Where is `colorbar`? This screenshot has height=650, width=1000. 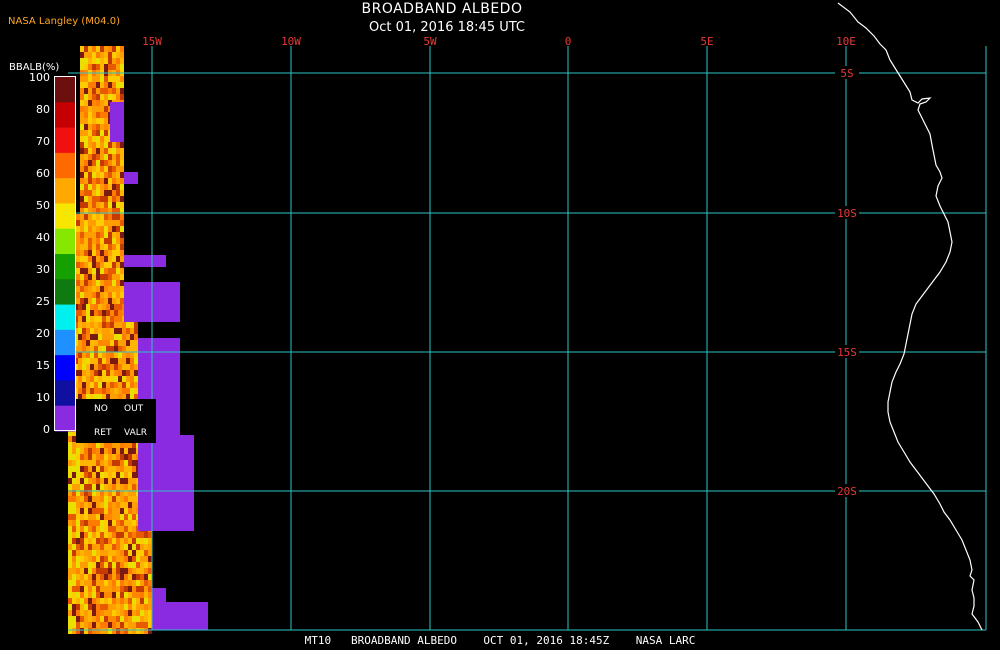 colorbar is located at coordinates (65, 254).